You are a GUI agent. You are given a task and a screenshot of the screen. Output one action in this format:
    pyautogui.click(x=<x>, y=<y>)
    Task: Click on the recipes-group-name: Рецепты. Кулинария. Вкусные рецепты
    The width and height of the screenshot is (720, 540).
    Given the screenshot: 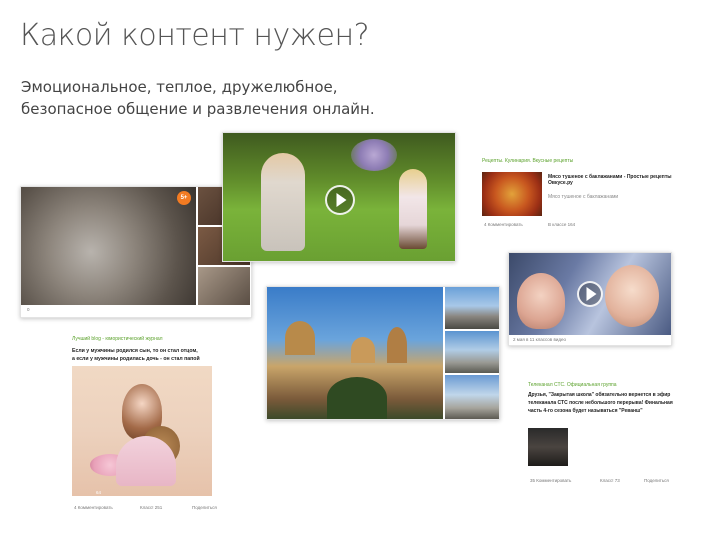 What is the action you would take?
    pyautogui.click(x=527, y=161)
    